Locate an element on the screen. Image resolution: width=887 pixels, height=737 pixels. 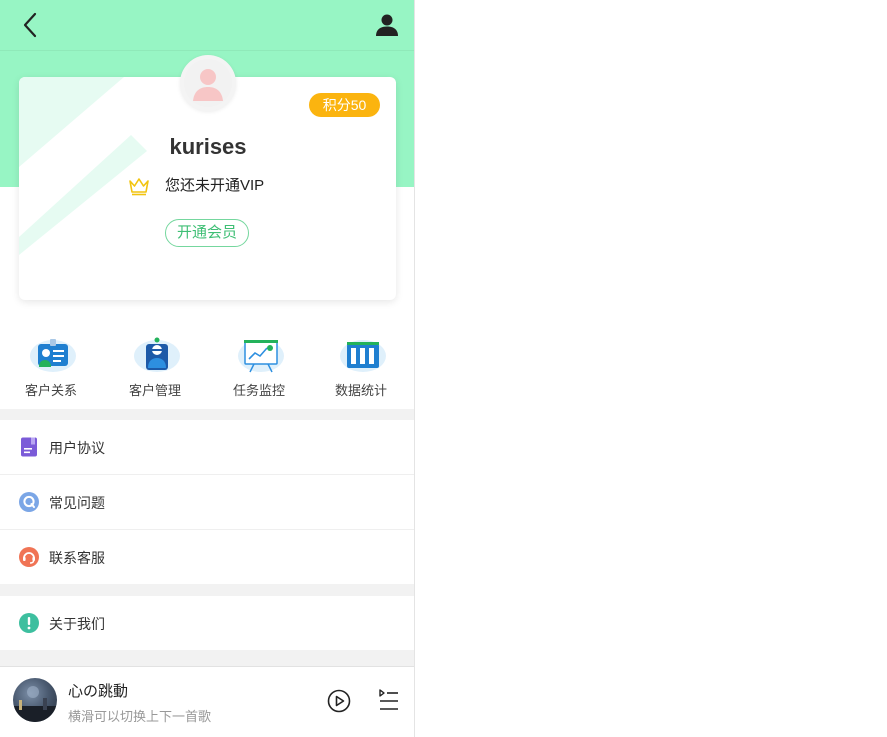
info-icon is located at coordinates (29, 623).